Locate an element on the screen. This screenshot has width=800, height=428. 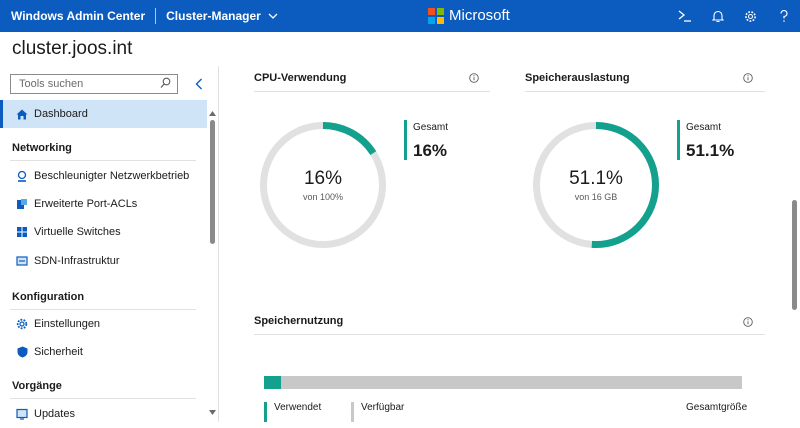
main-scrollbar is located at coordinates (794, 244).